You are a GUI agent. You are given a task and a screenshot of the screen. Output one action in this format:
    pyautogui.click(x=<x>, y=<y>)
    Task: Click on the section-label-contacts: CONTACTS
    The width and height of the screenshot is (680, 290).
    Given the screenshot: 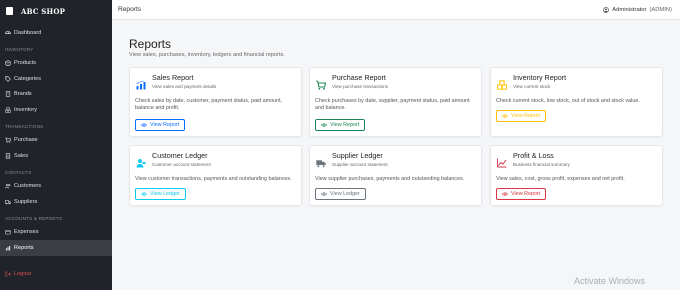 What is the action you would take?
    pyautogui.click(x=18, y=172)
    